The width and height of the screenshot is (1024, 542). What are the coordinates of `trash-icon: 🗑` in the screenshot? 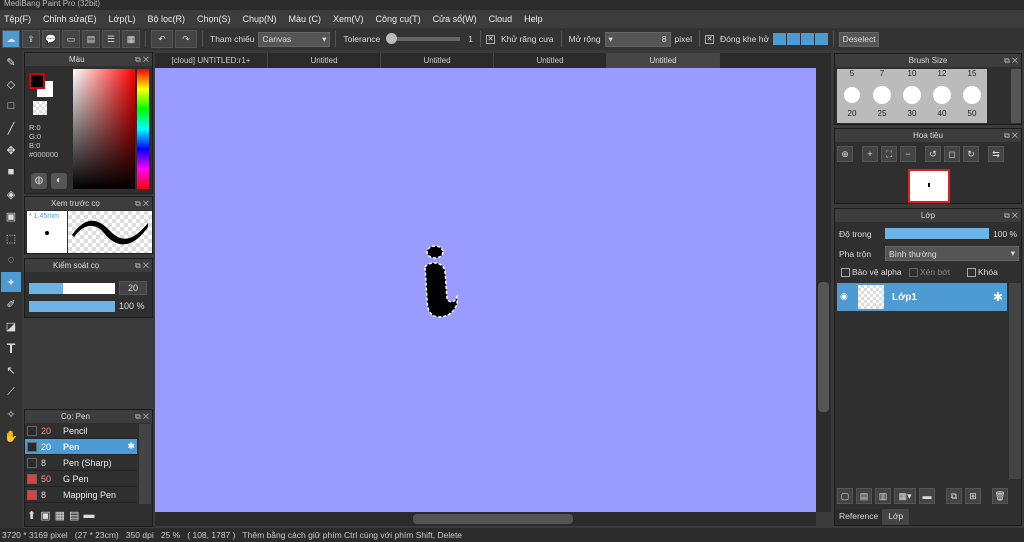 It's located at (1000, 496).